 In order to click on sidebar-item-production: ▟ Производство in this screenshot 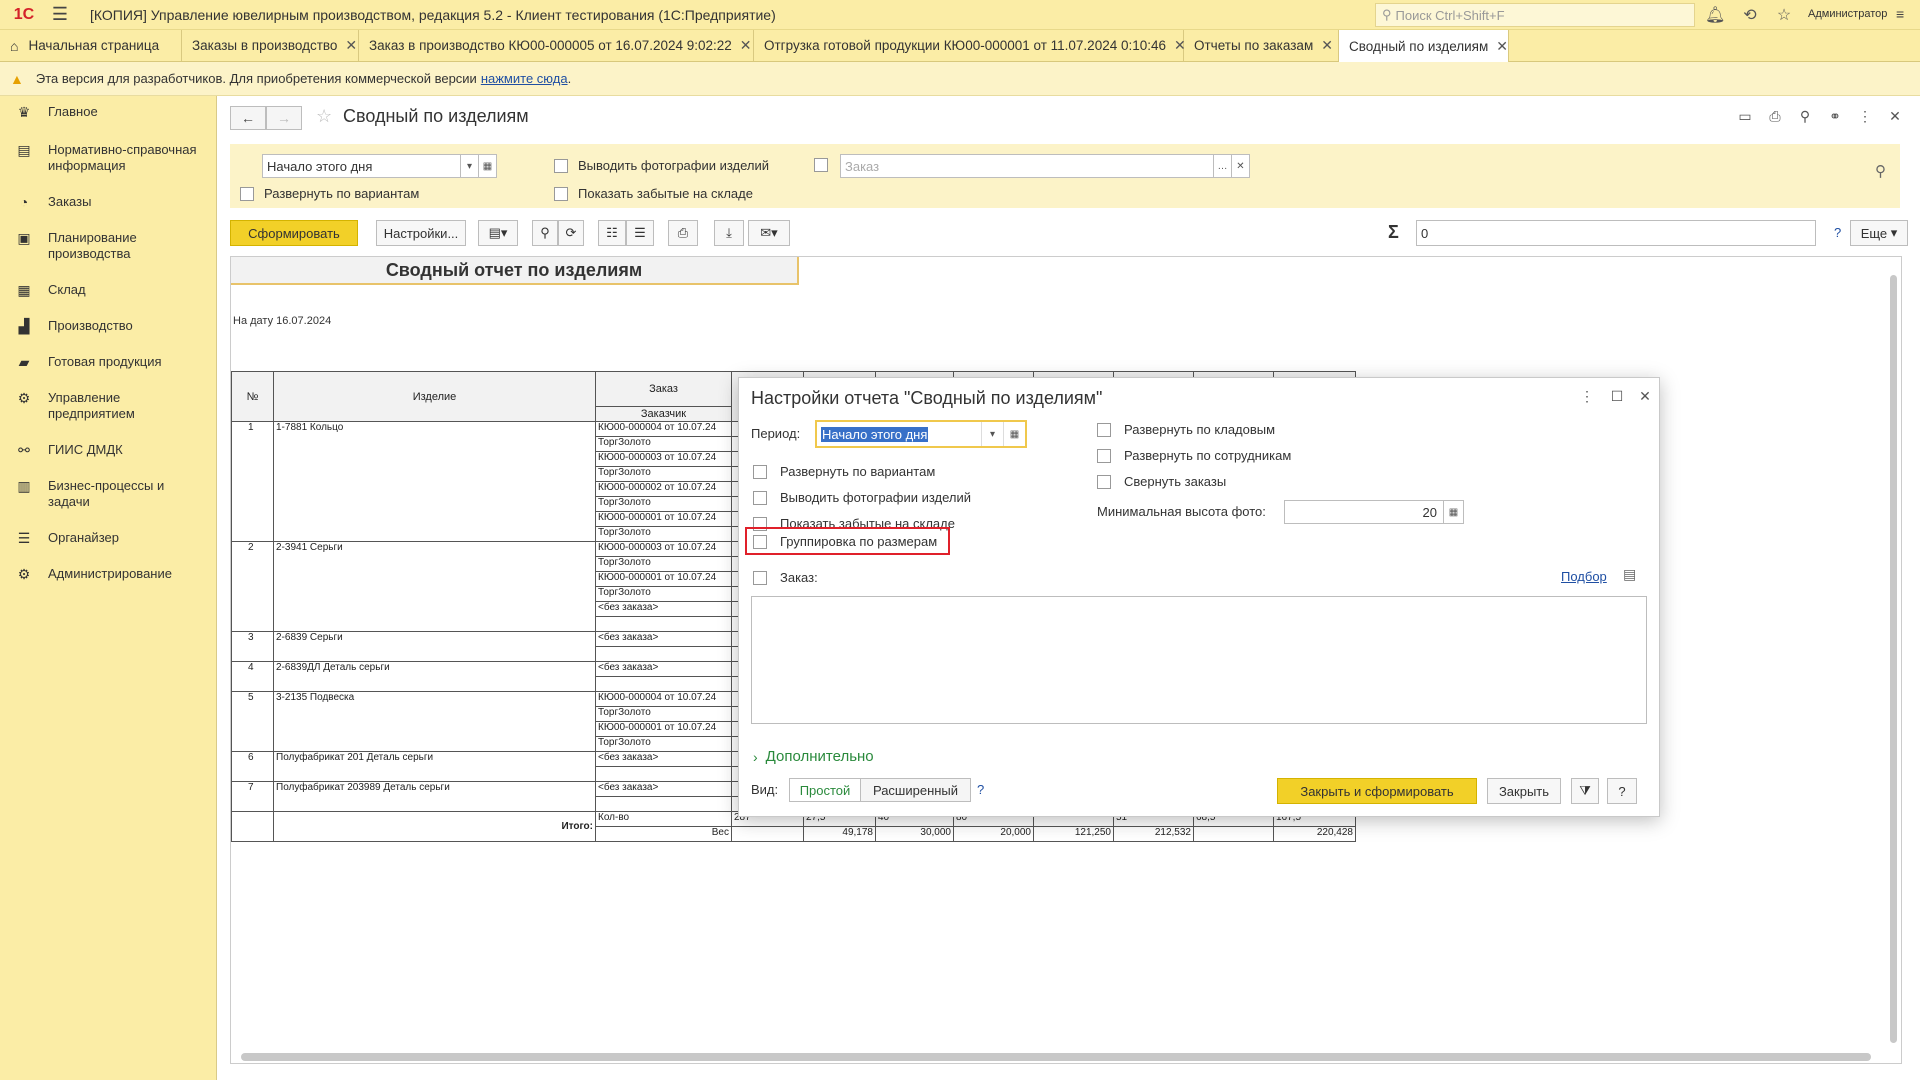, I will do `click(108, 326)`.